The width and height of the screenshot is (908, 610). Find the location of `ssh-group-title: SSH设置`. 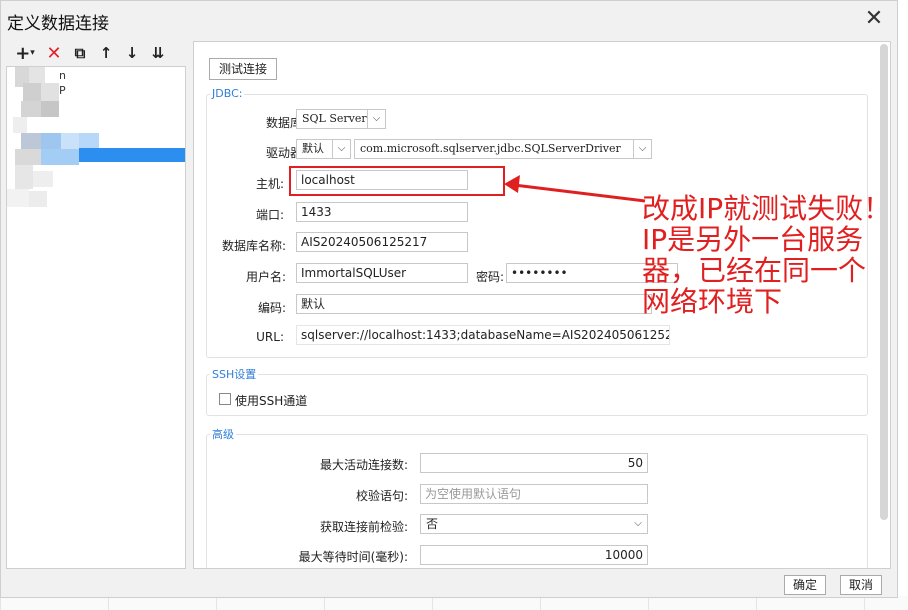

ssh-group-title: SSH设置 is located at coordinates (234, 374).